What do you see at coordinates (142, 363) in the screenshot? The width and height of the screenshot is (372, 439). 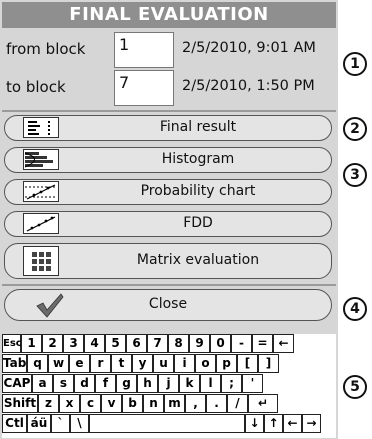 I see `key: y` at bounding box center [142, 363].